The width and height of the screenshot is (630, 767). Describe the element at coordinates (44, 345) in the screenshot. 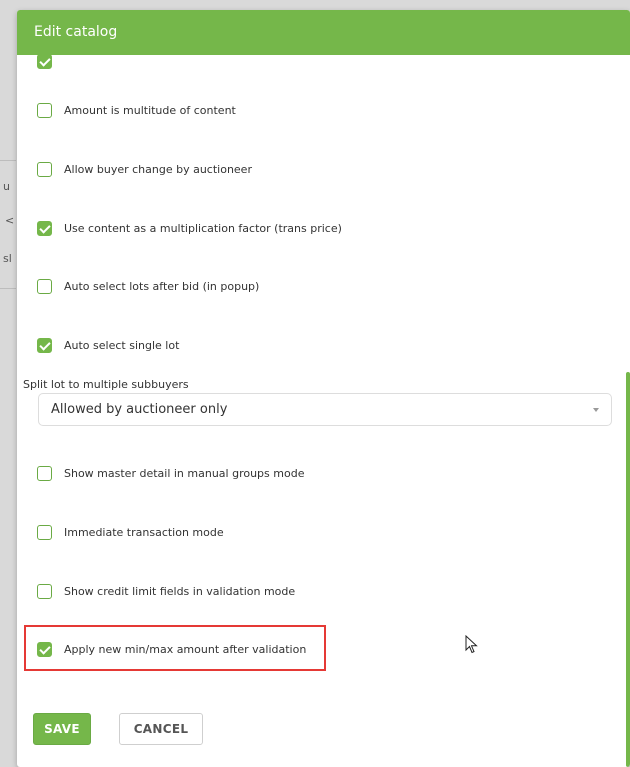

I see `checkbox-auto-select-single` at that location.